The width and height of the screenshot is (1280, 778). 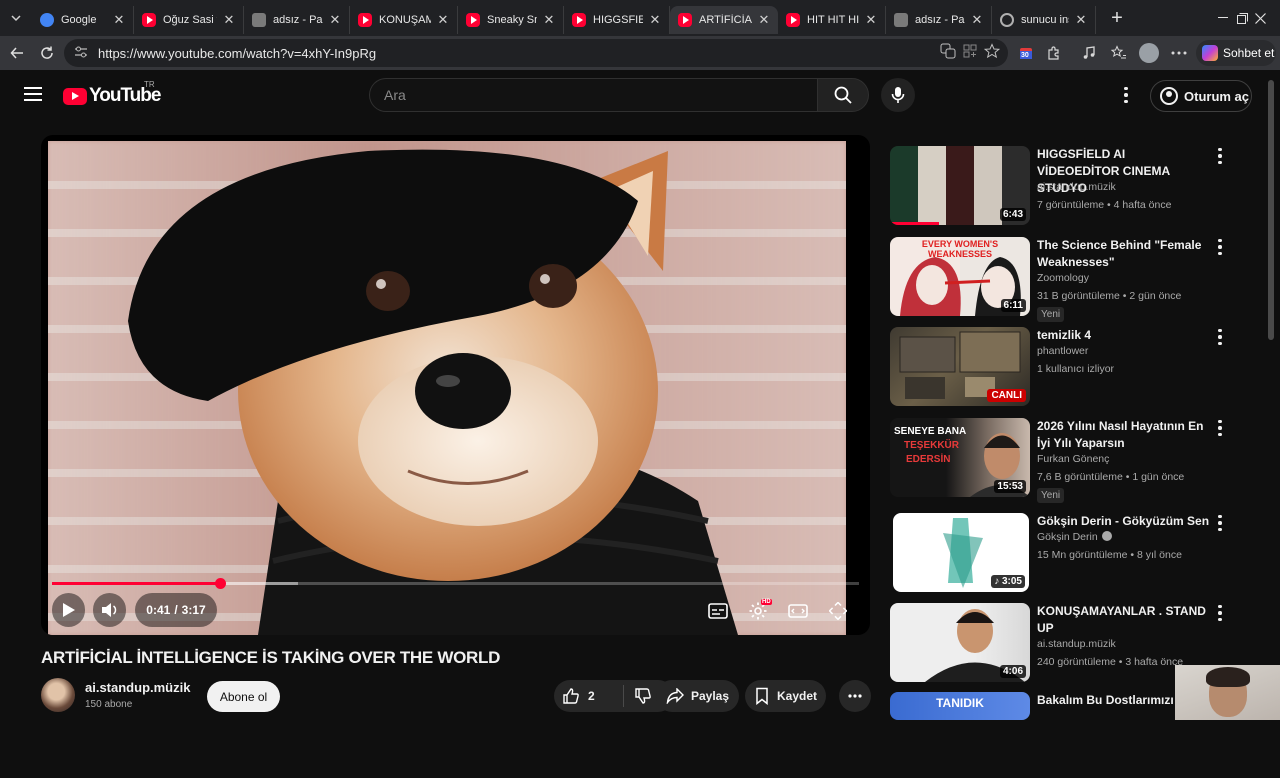 I want to click on guide-menu-button, so click(x=33, y=95).